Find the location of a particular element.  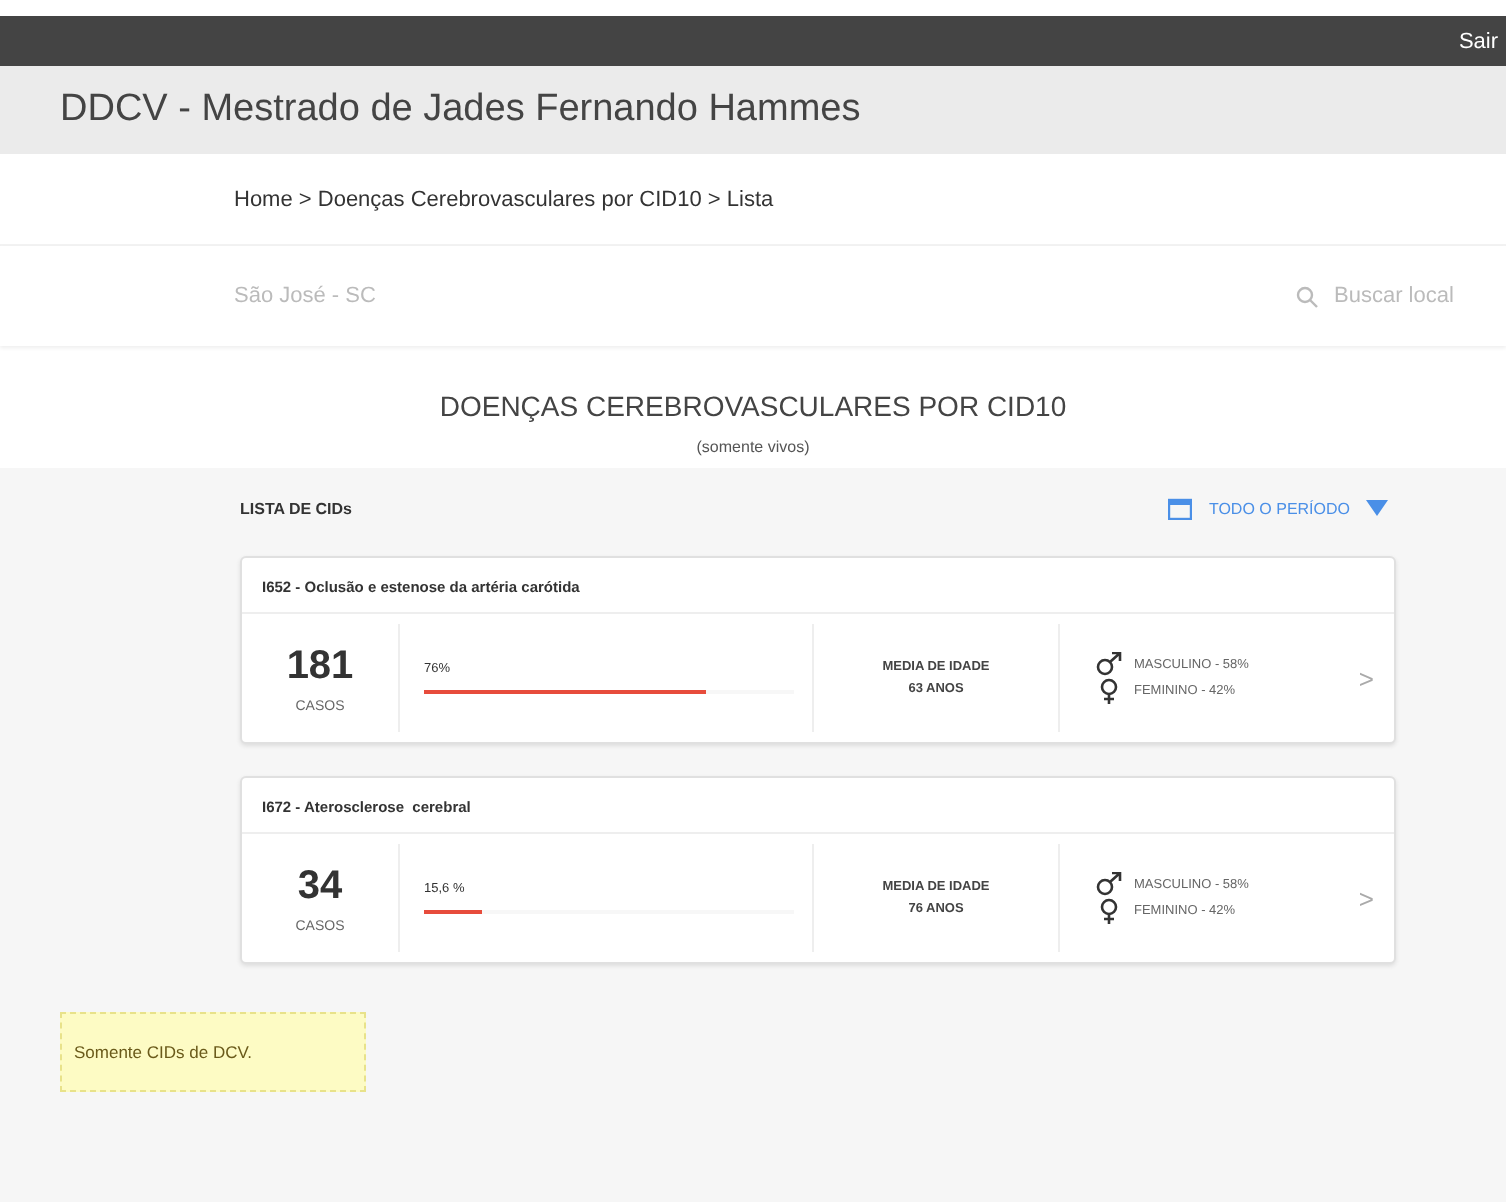

page-title: DOENÇAS CEREBROVASCULARES POR CID10 is located at coordinates (753, 406).